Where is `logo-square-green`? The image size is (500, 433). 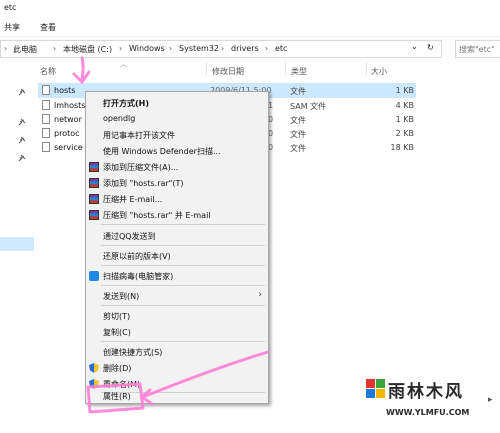 logo-square-green is located at coordinates (380, 383).